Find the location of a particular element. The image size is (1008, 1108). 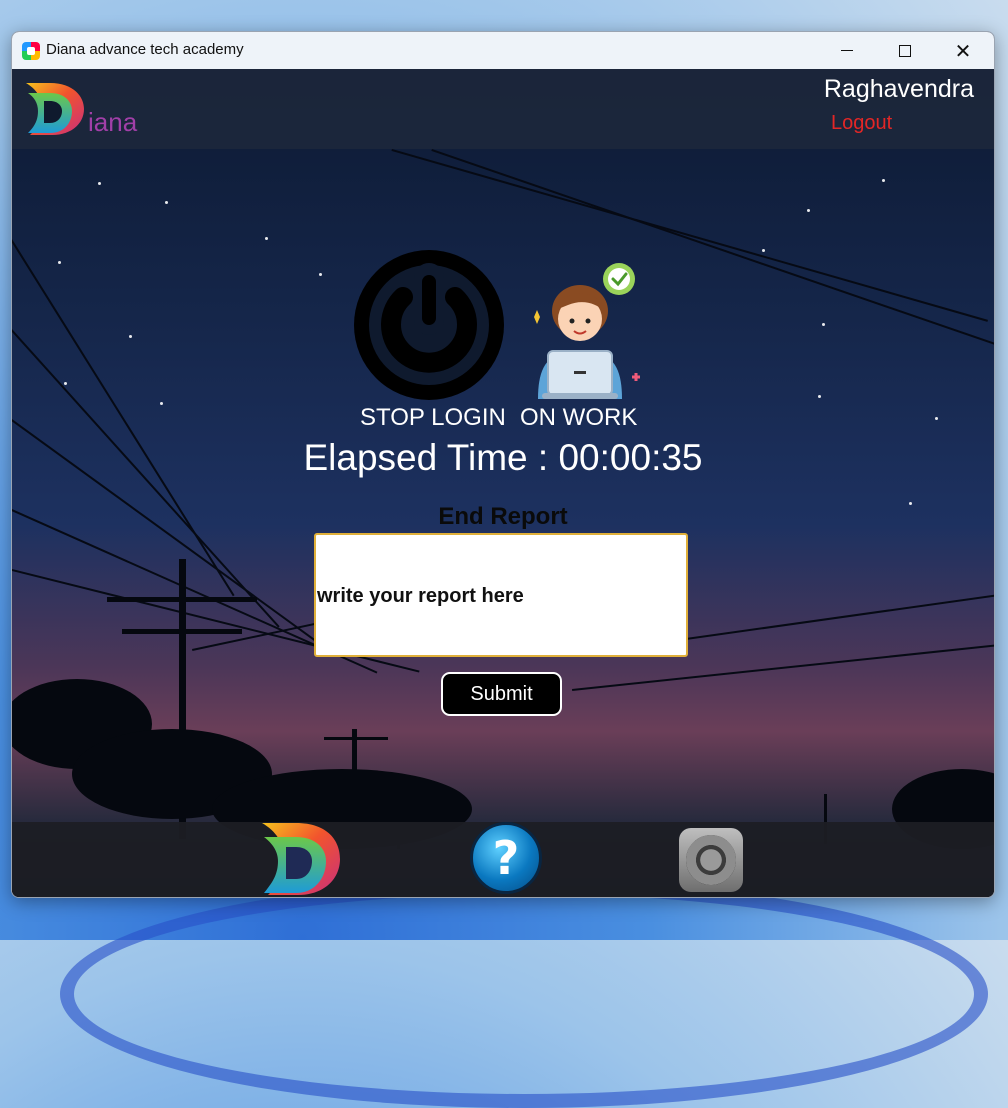

help-icon: ? is located at coordinates (506, 858).